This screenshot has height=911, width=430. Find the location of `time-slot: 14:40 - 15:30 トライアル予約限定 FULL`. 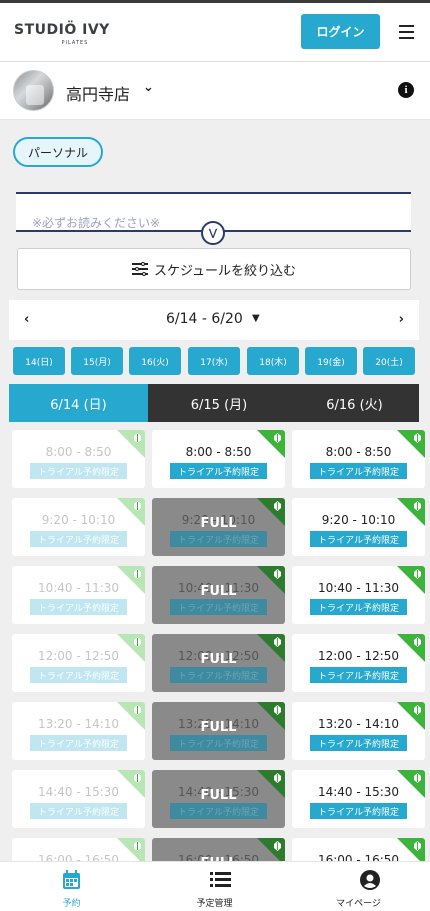

time-slot: 14:40 - 15:30 トライアル予約限定 FULL is located at coordinates (218, 799).